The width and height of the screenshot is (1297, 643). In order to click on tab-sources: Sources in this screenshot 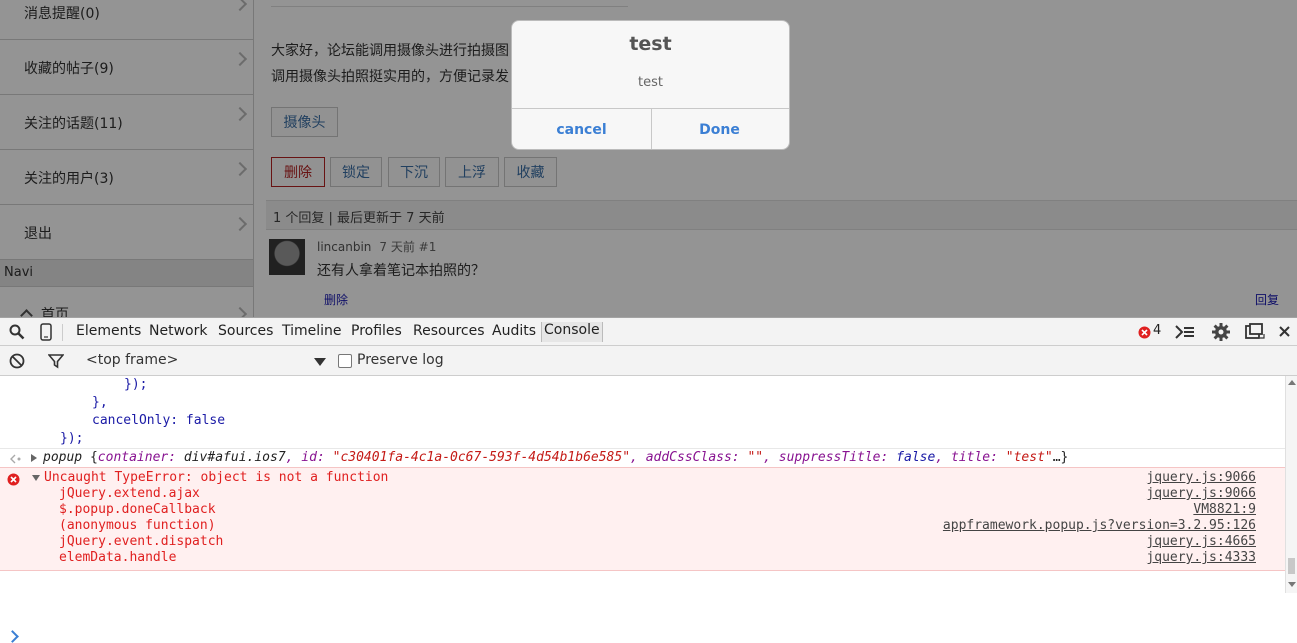, I will do `click(245, 331)`.